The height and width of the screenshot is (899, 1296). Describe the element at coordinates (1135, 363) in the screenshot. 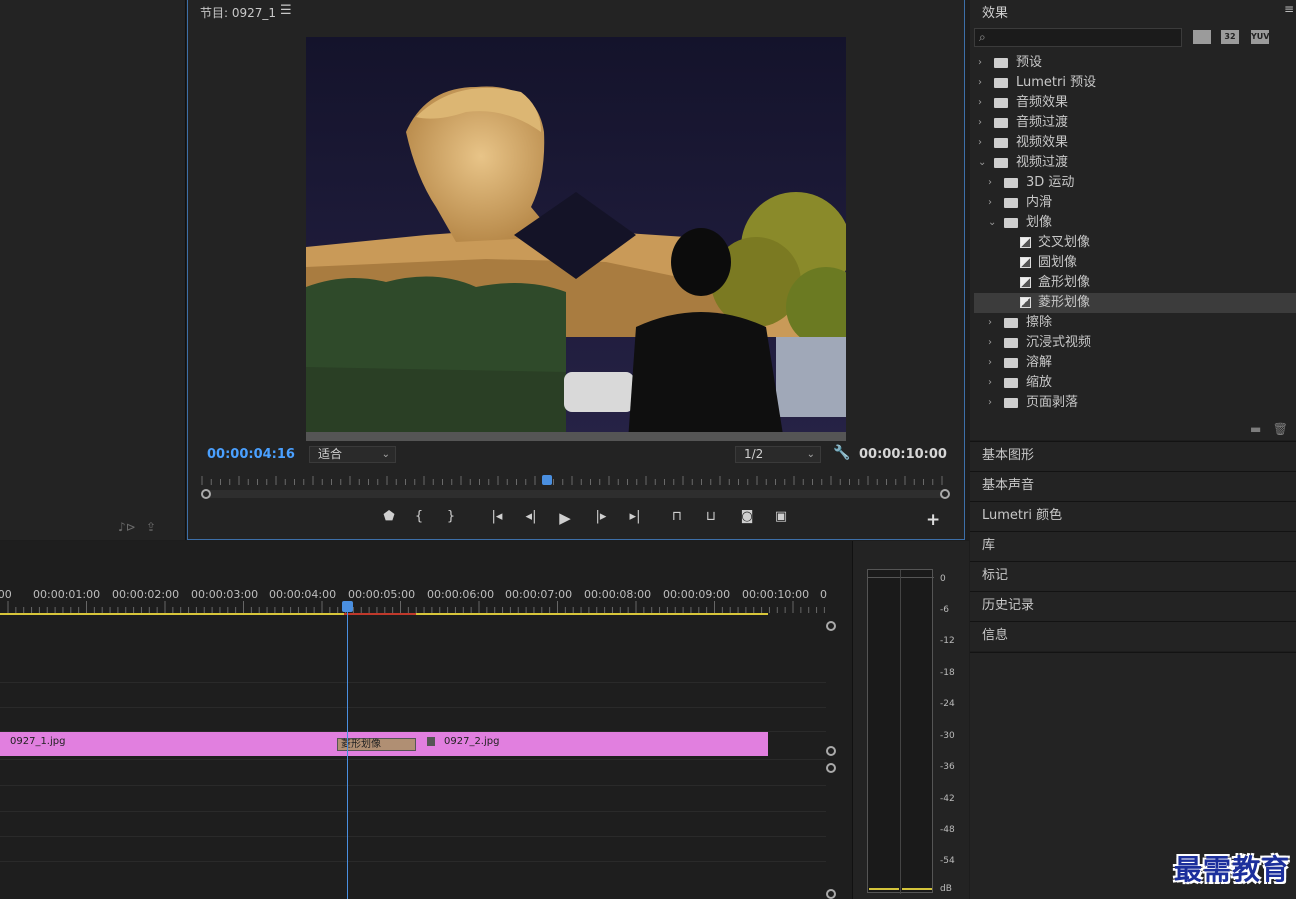

I see `tree-item: › 溶解` at that location.